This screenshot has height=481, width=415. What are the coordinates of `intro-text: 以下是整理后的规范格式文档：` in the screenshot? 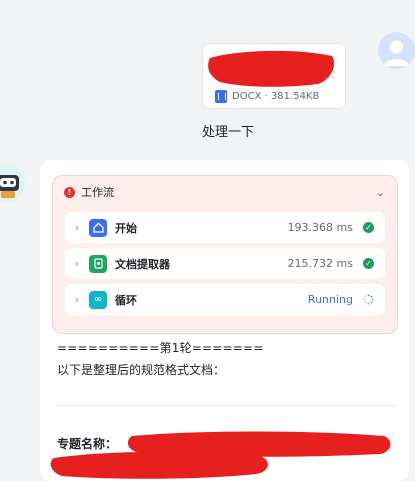 It's located at (141, 370).